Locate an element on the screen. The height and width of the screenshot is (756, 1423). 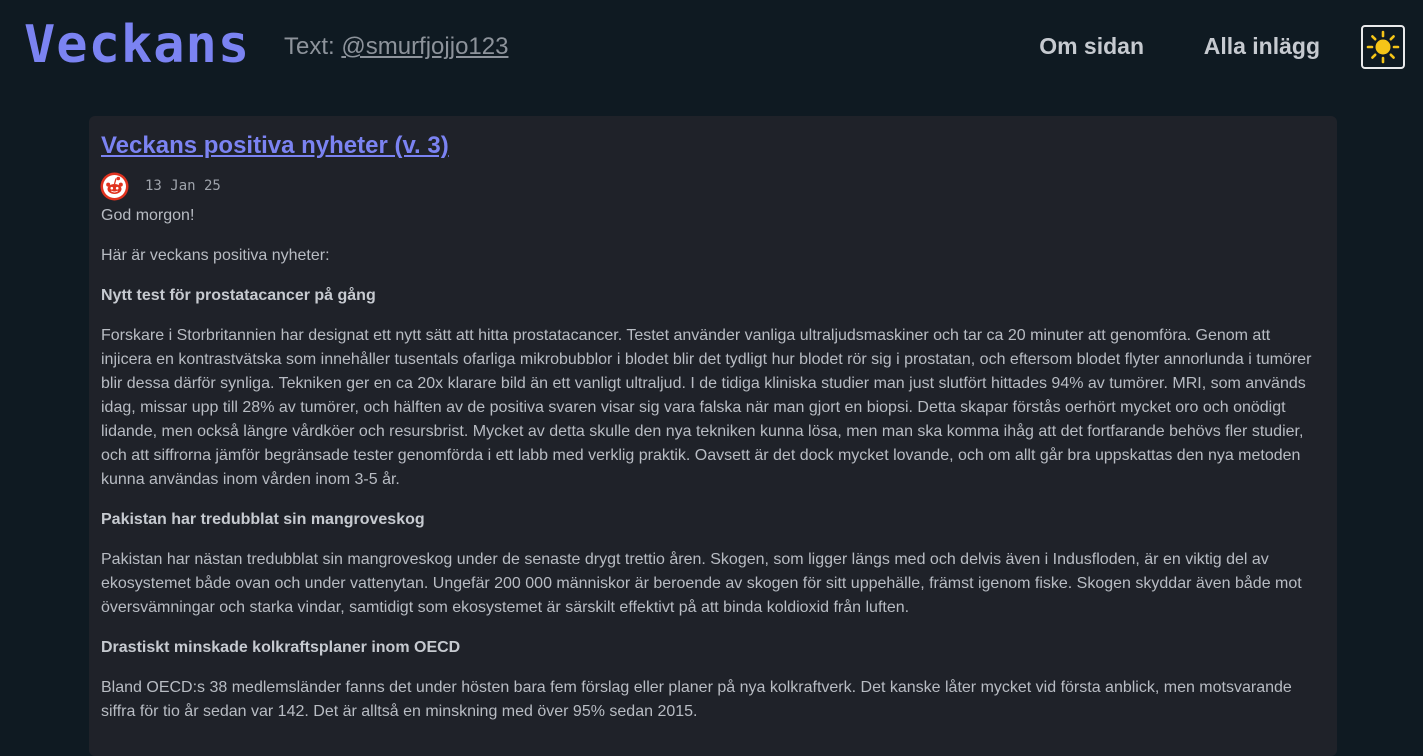
author-link: @smurfjojjo123 is located at coordinates (424, 46).